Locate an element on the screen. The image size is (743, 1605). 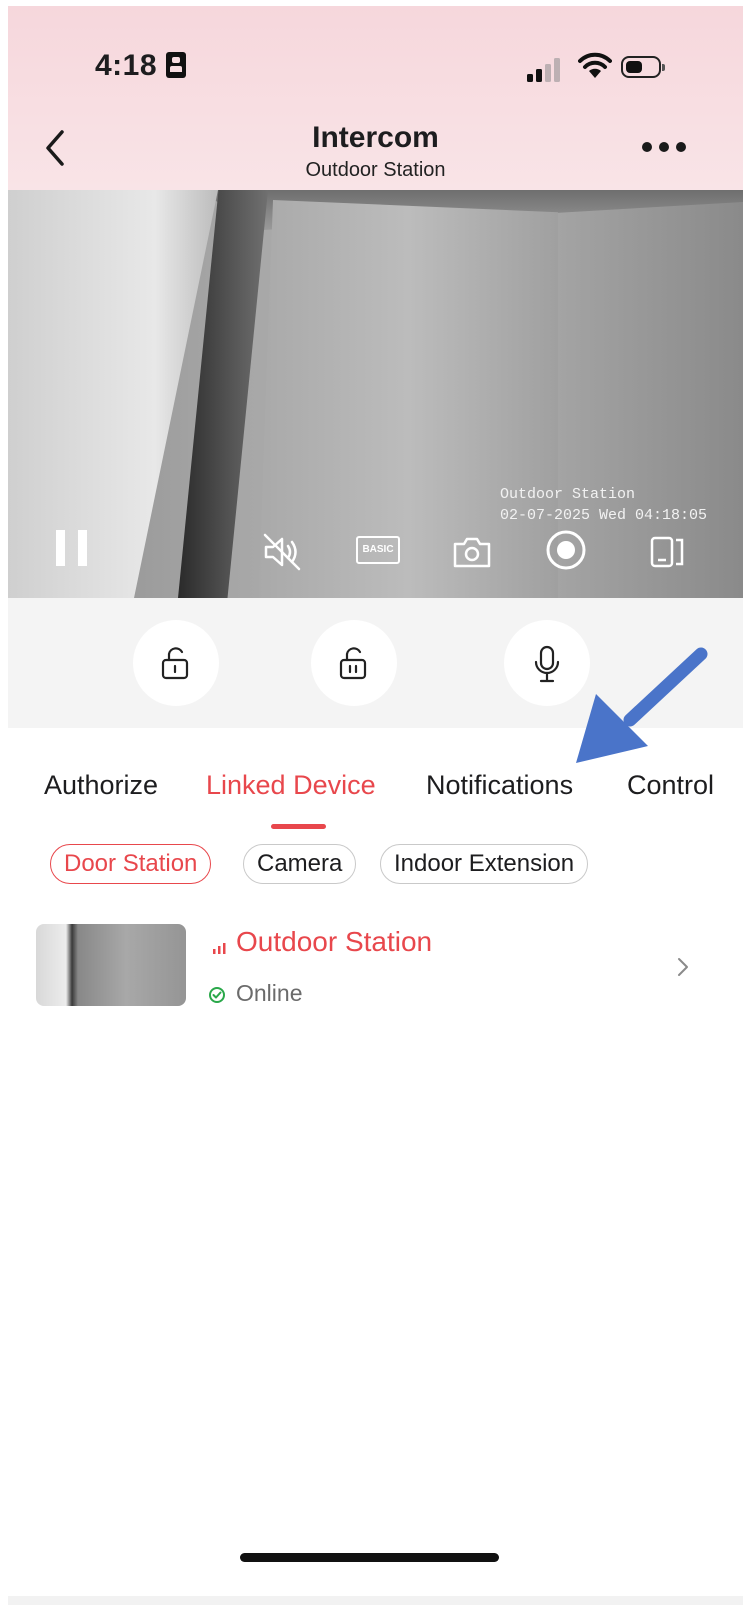
device-status: Online is located at coordinates (269, 993).